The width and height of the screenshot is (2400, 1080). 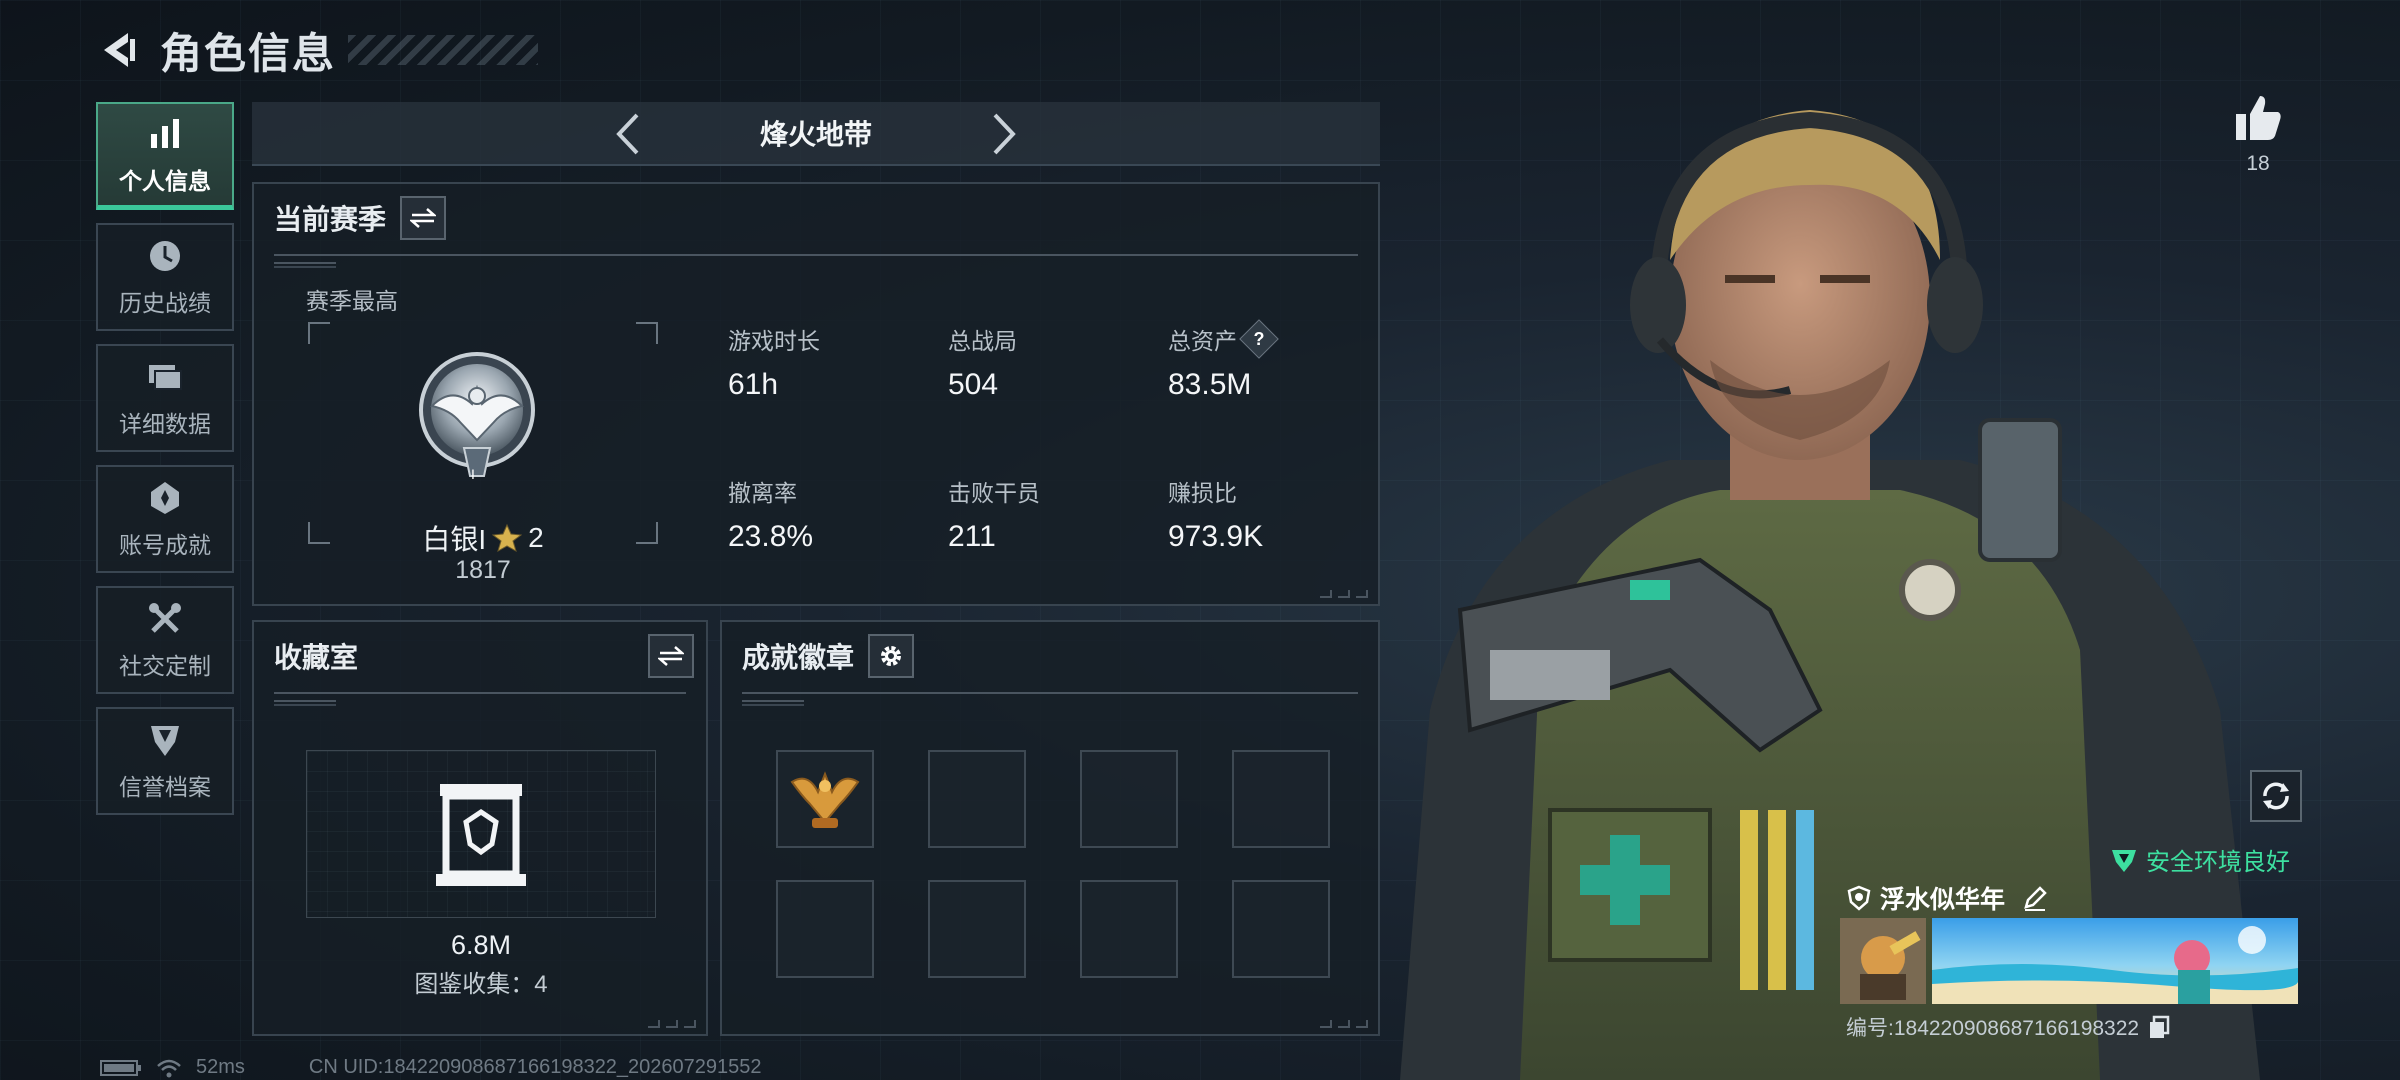 I want to click on player-banner, so click(x=2069, y=961).